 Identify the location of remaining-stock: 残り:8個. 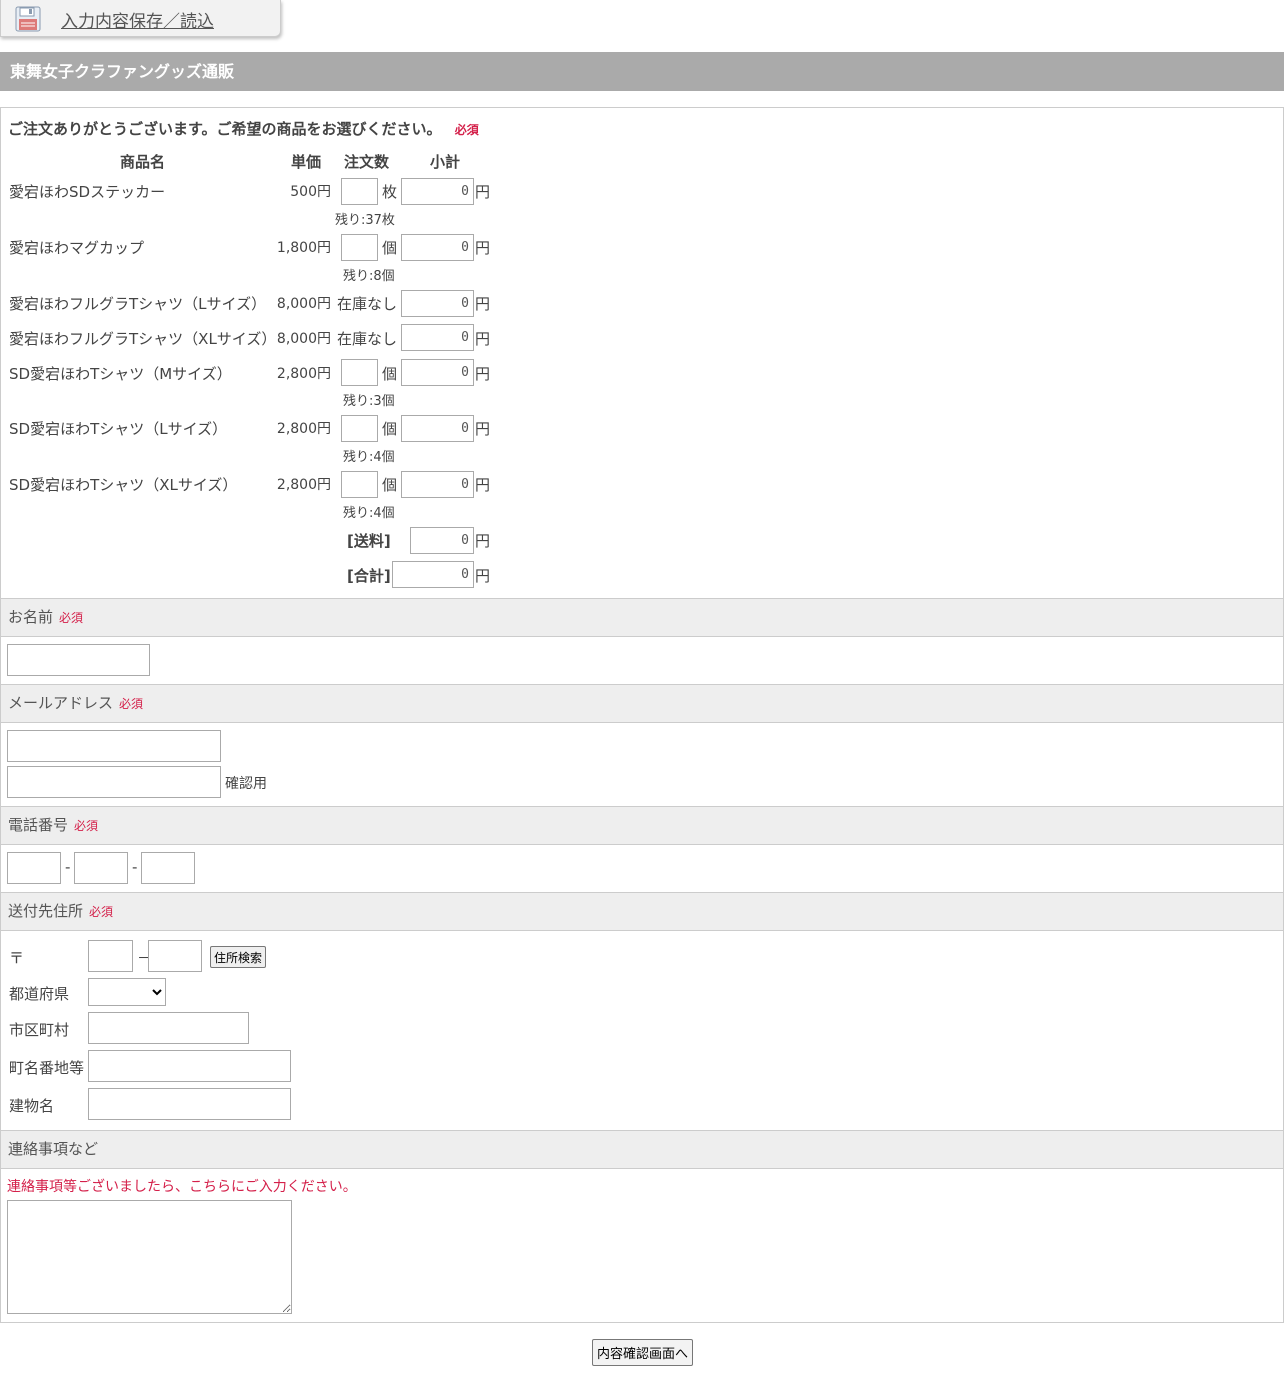
(369, 276).